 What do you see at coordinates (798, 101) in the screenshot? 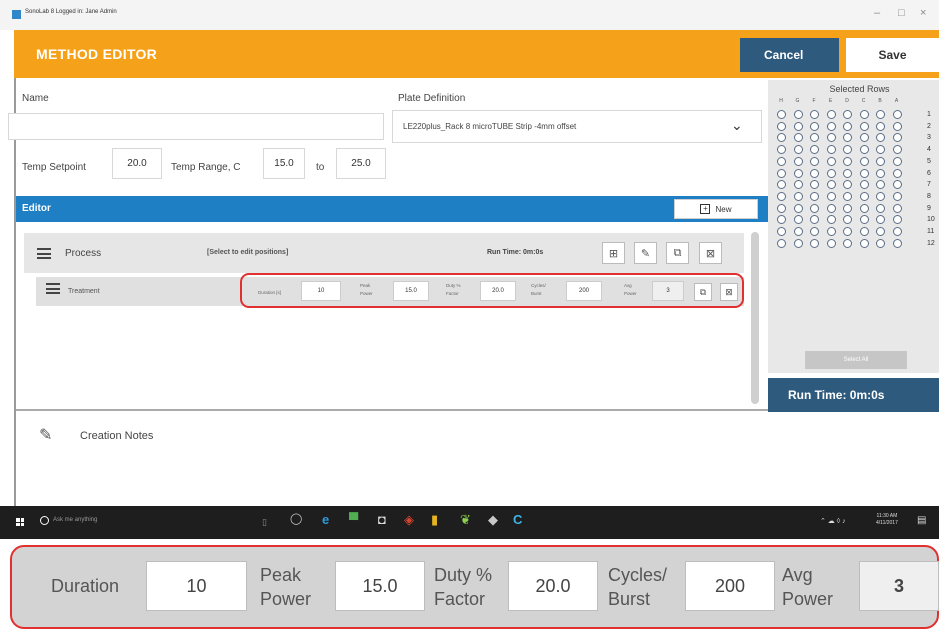
I see `plate-column-label: G` at bounding box center [798, 101].